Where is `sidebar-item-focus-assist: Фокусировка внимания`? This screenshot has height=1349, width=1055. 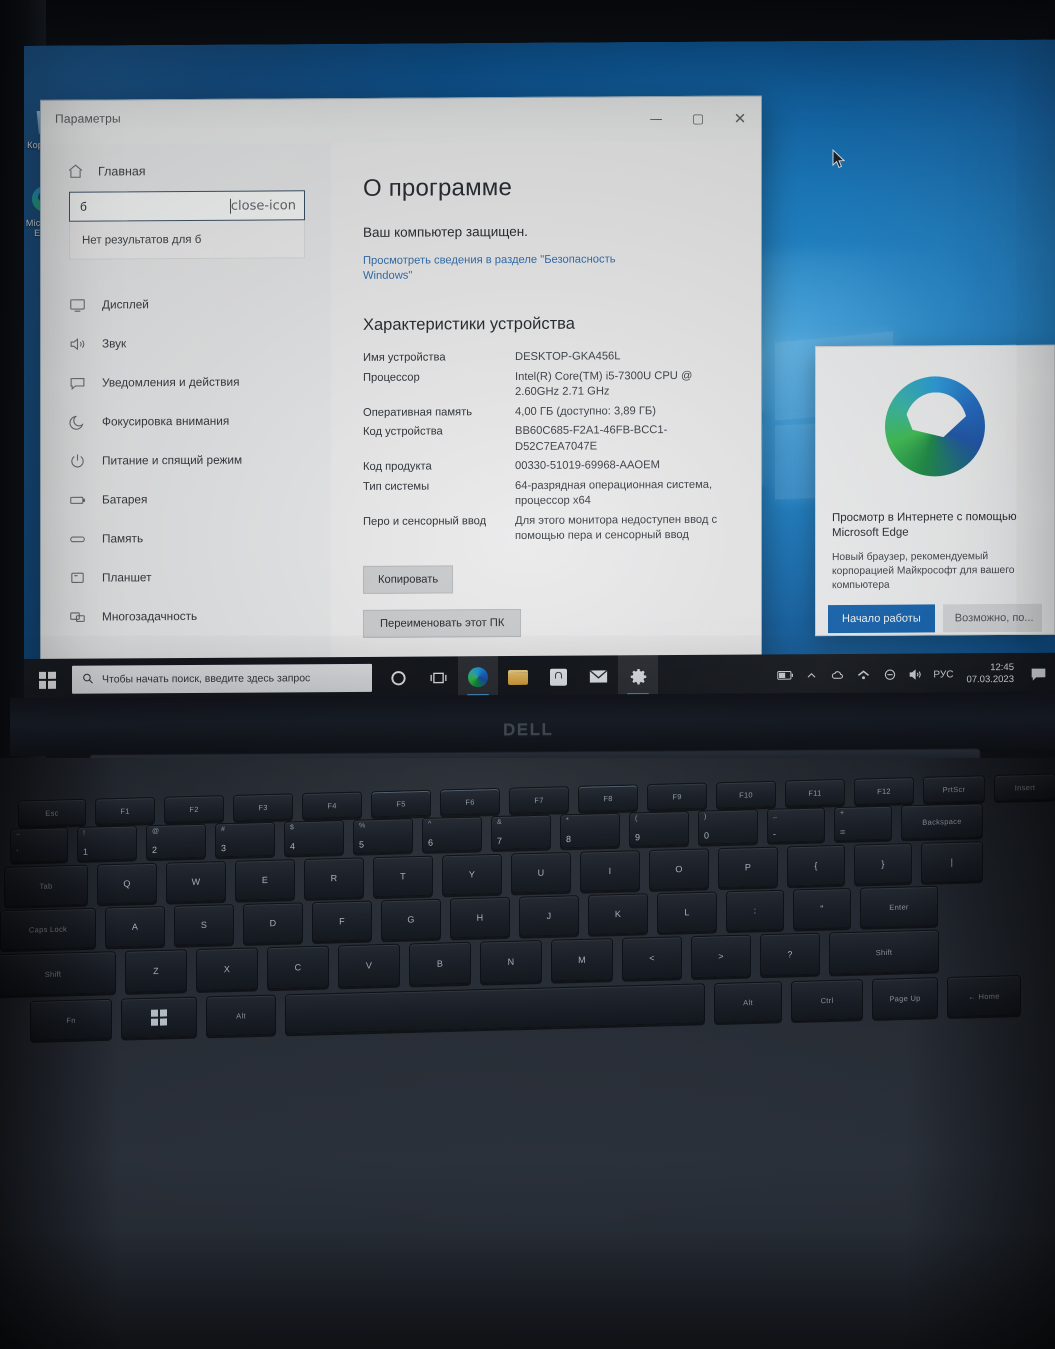
sidebar-item-focus-assist: Фокусировка внимания is located at coordinates (186, 421).